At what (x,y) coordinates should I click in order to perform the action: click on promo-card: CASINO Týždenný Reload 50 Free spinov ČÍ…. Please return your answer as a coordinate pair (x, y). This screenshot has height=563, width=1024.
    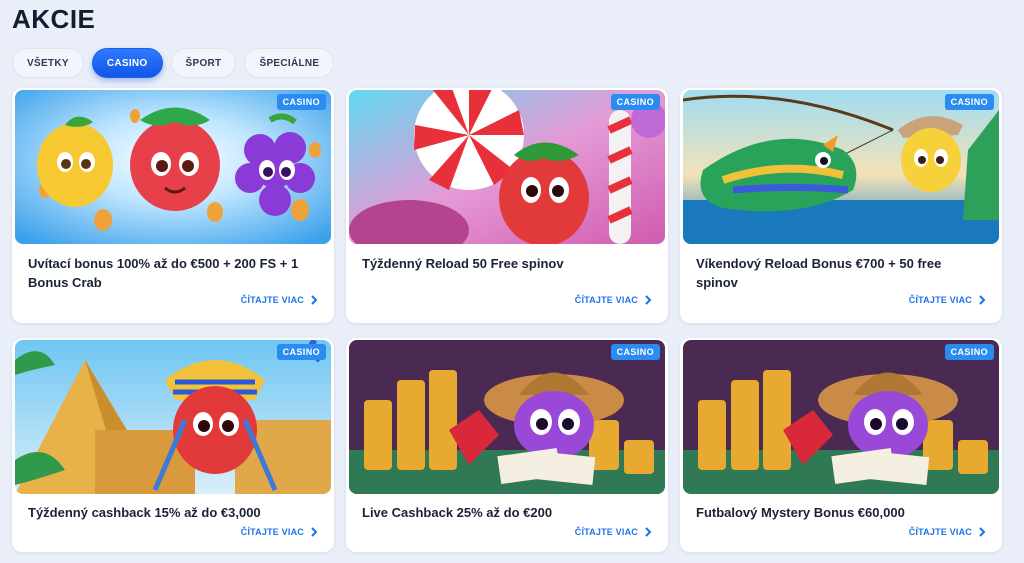
    Looking at the image, I should click on (507, 205).